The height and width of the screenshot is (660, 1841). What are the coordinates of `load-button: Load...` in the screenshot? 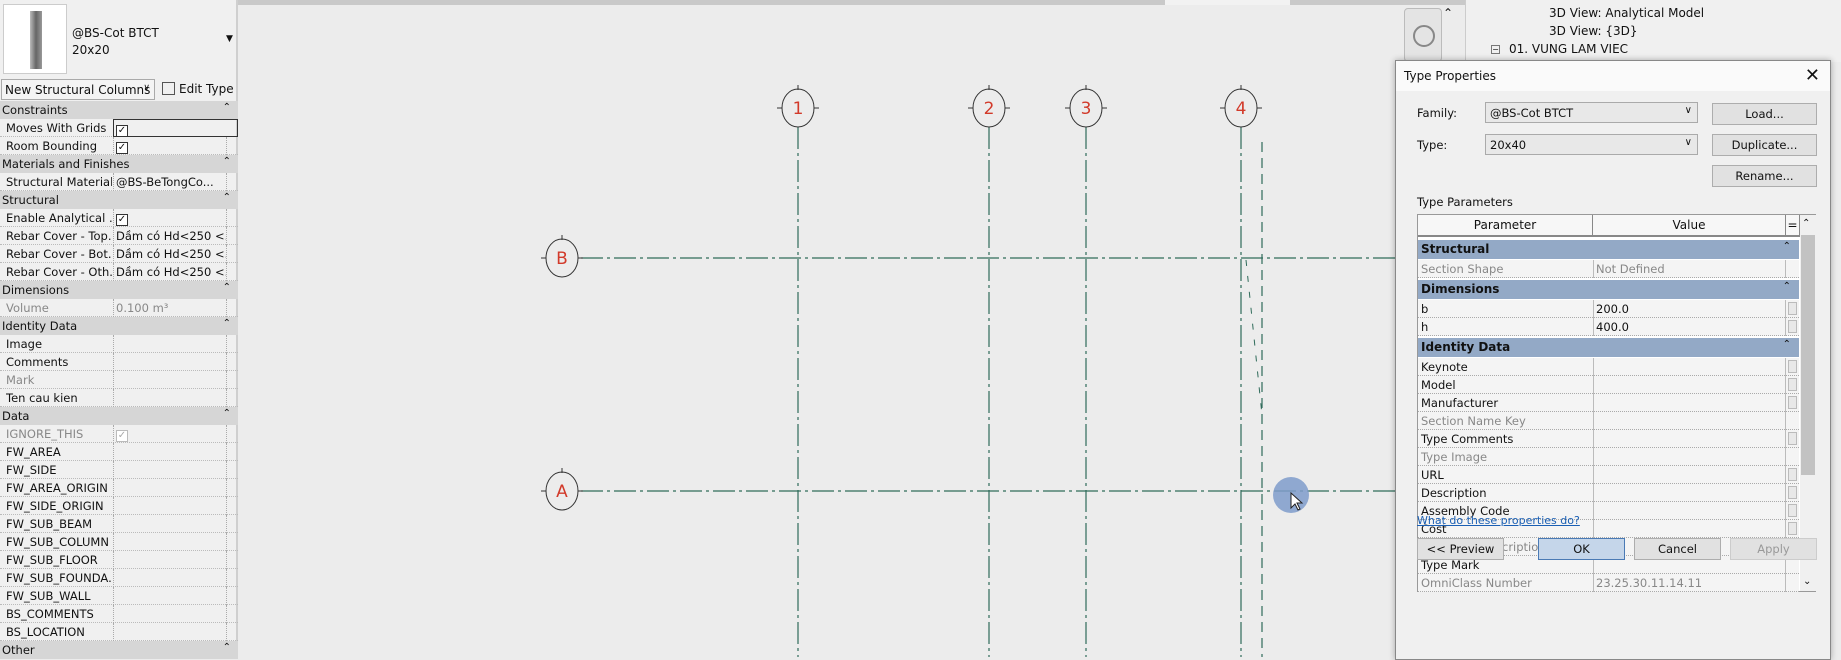 It's located at (1764, 114).